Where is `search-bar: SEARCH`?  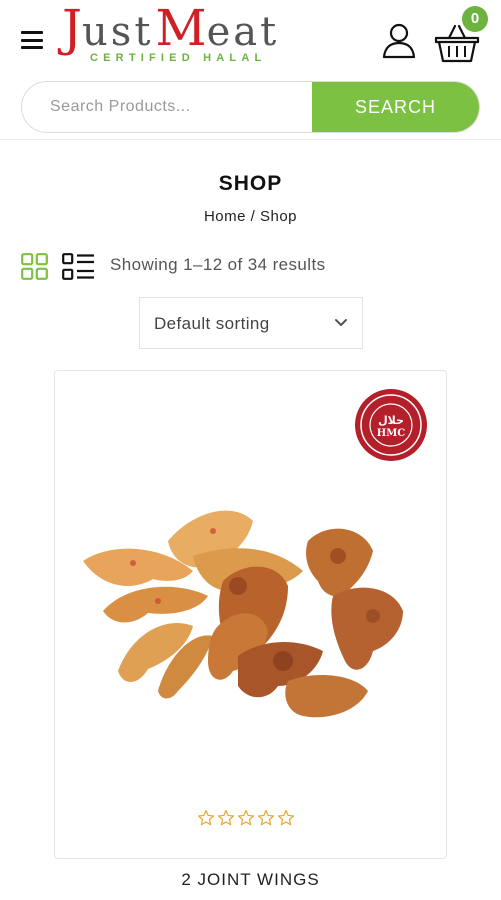
search-bar: SEARCH is located at coordinates (250, 107).